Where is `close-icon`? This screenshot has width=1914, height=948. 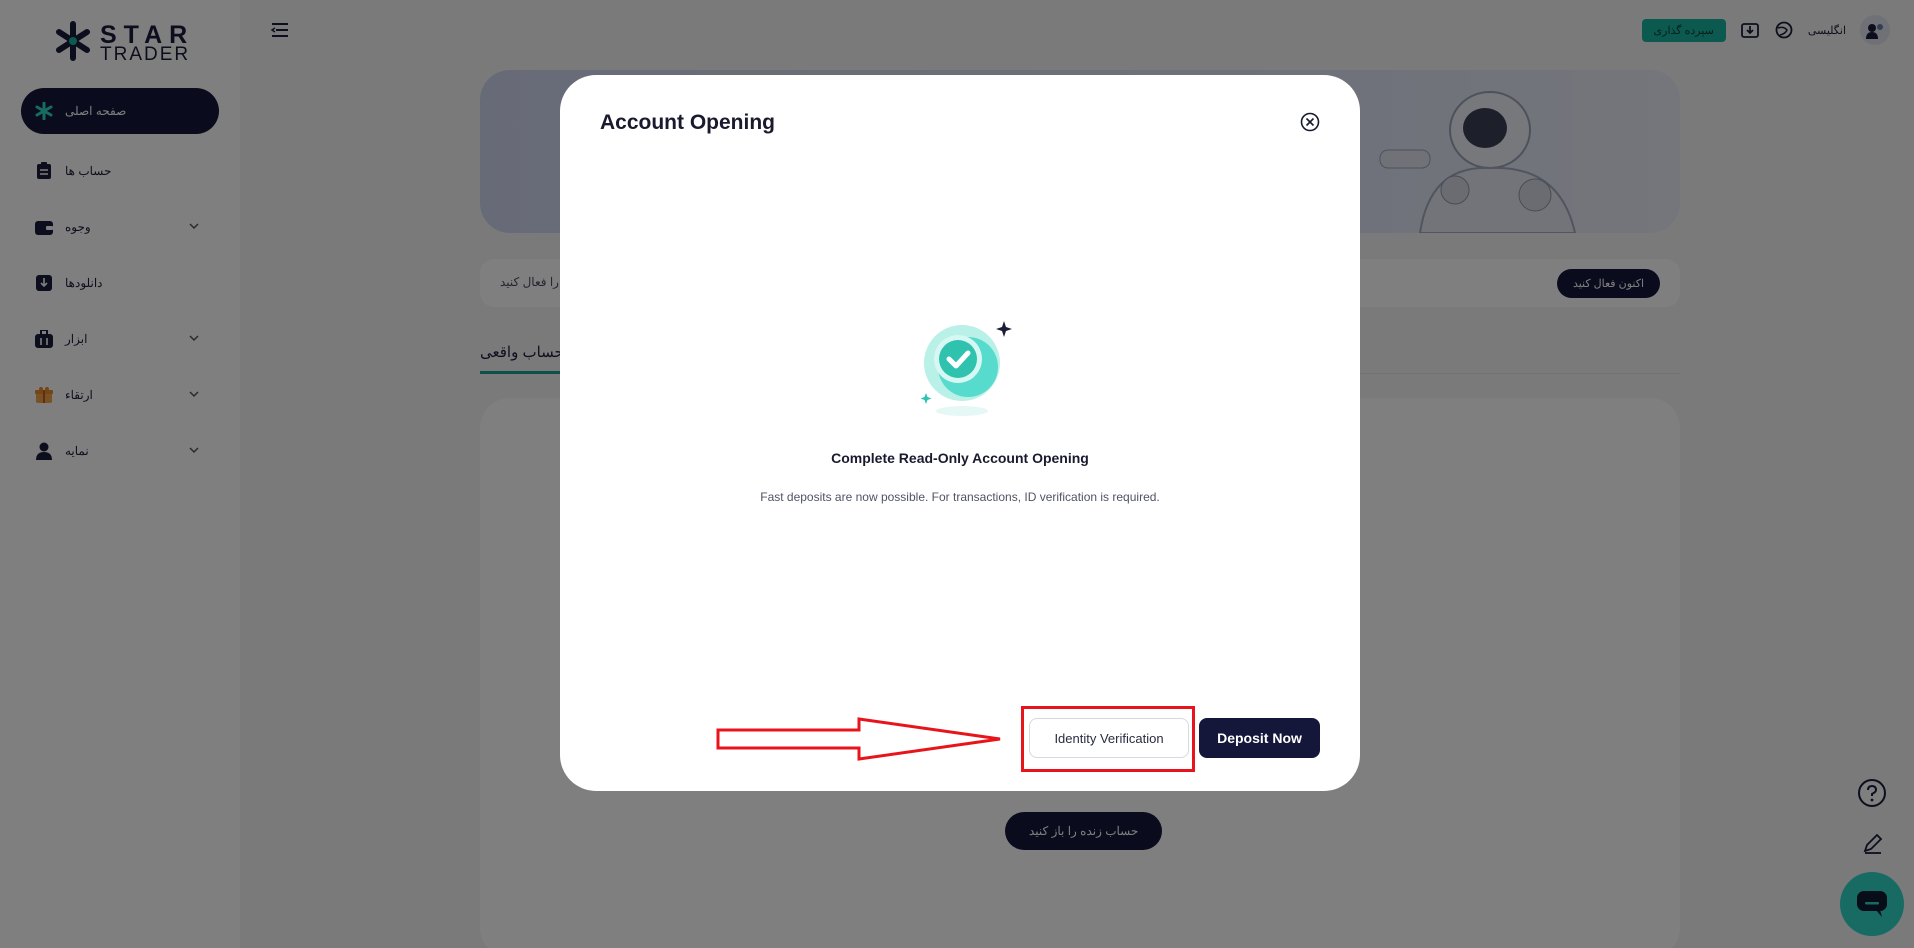 close-icon is located at coordinates (1310, 122).